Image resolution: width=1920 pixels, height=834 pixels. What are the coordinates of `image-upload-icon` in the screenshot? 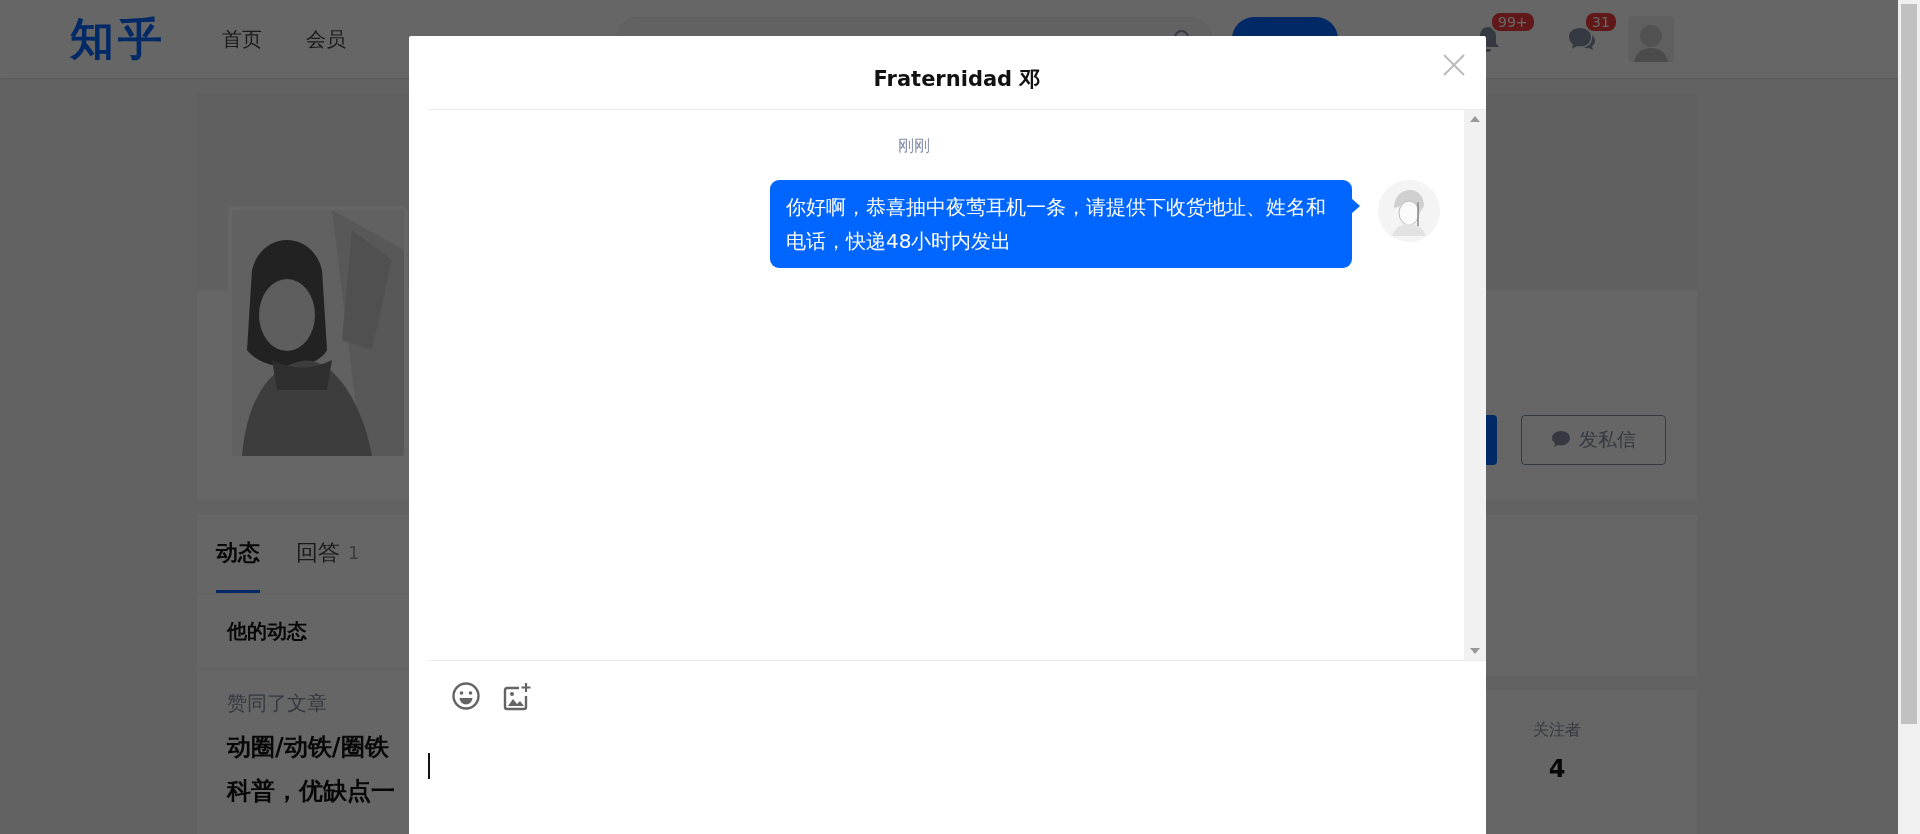 It's located at (517, 697).